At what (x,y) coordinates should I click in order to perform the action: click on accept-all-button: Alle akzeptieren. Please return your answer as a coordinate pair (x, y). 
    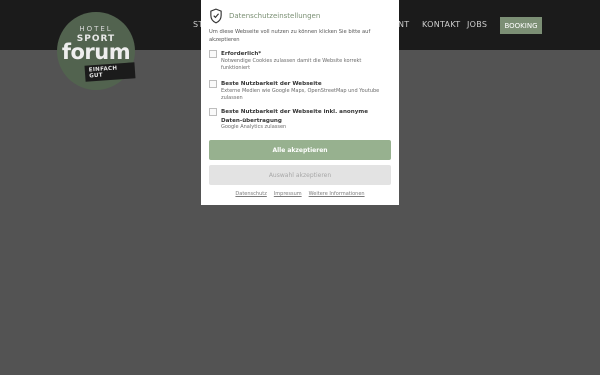
    Looking at the image, I should click on (300, 150).